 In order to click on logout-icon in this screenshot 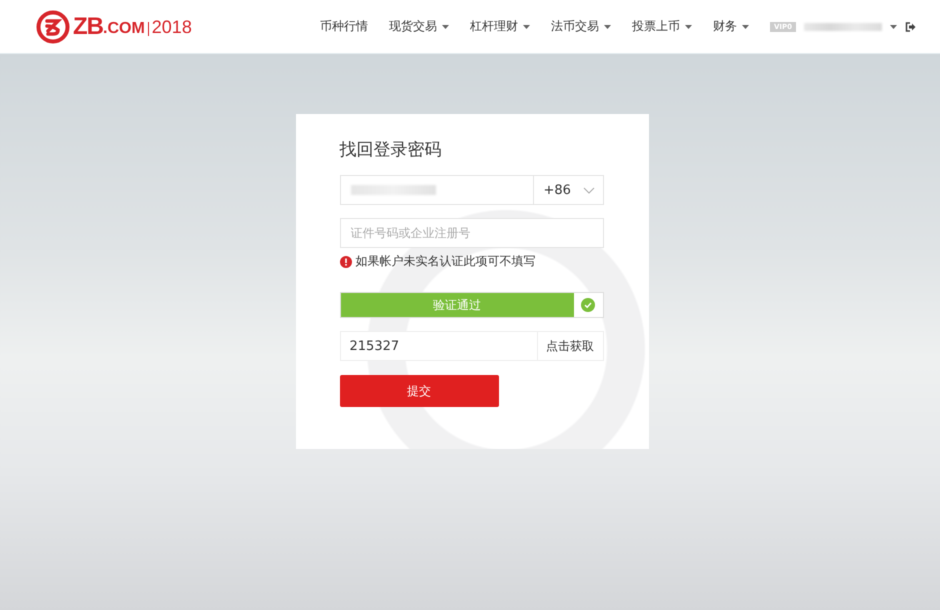, I will do `click(910, 27)`.